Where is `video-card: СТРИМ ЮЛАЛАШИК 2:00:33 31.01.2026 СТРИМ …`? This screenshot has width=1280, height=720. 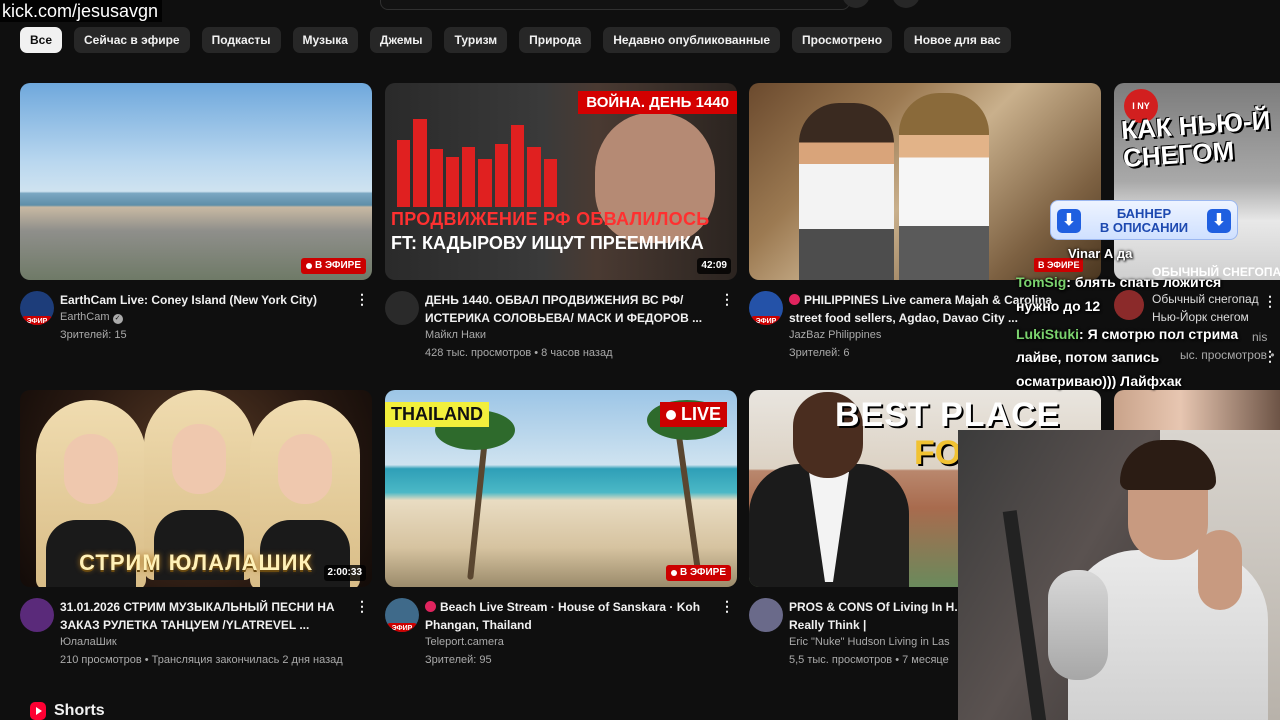
video-card: СТРИМ ЮЛАЛАШИК 2:00:33 31.01.2026 СТРИМ … is located at coordinates (196, 534).